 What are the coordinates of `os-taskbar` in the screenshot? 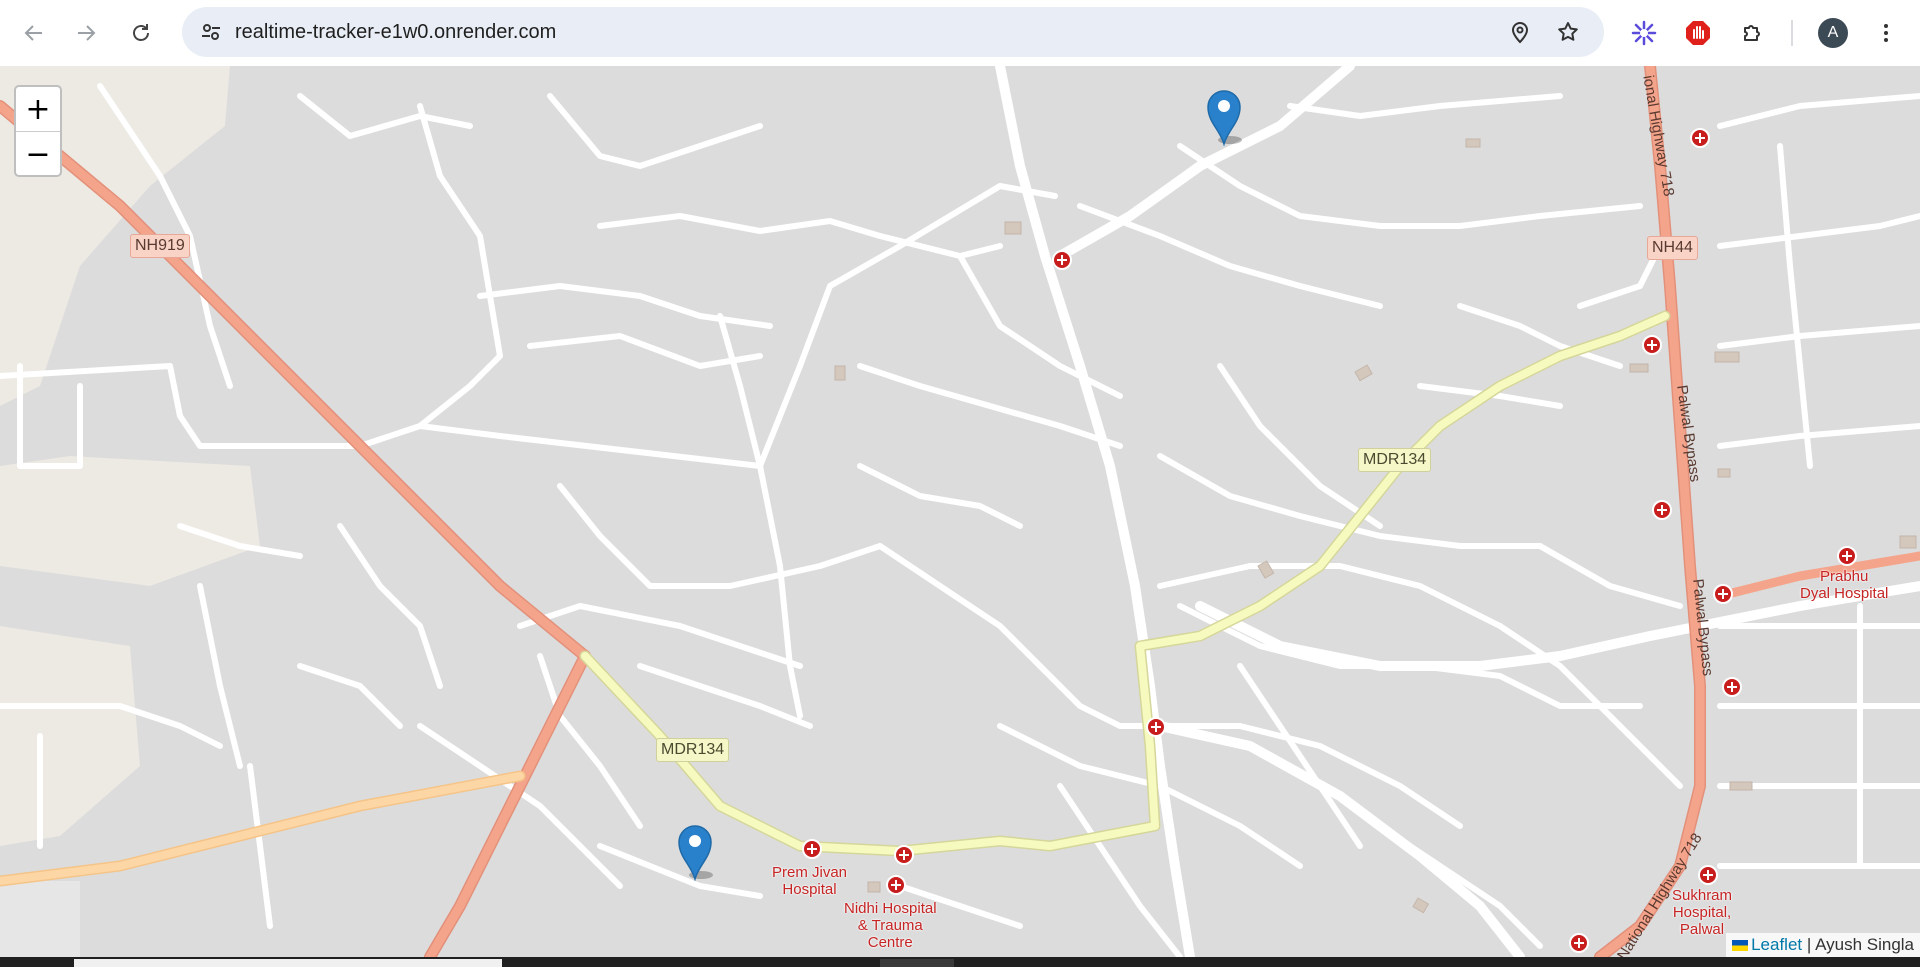 It's located at (960, 962).